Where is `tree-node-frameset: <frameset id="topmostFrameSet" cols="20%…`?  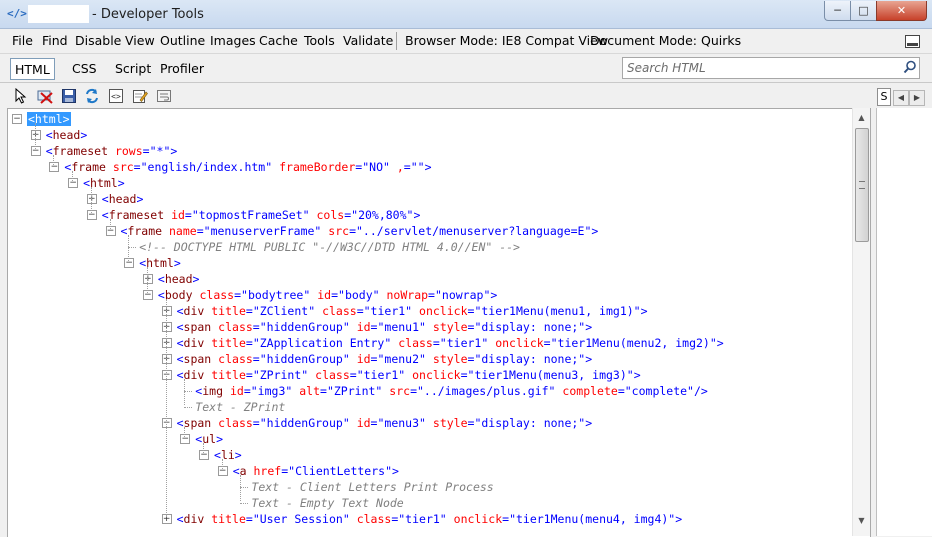 tree-node-frameset: <frameset id="topmostFrameSet" cols="20%… is located at coordinates (261, 215).